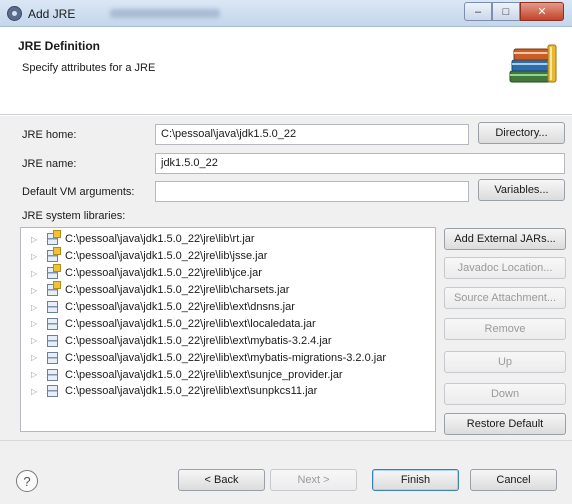  I want to click on window-title: Add JRE, so click(52, 14).